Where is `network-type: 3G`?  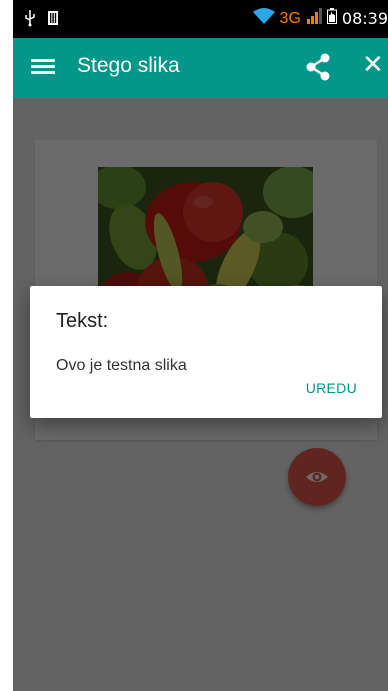
network-type: 3G is located at coordinates (290, 18).